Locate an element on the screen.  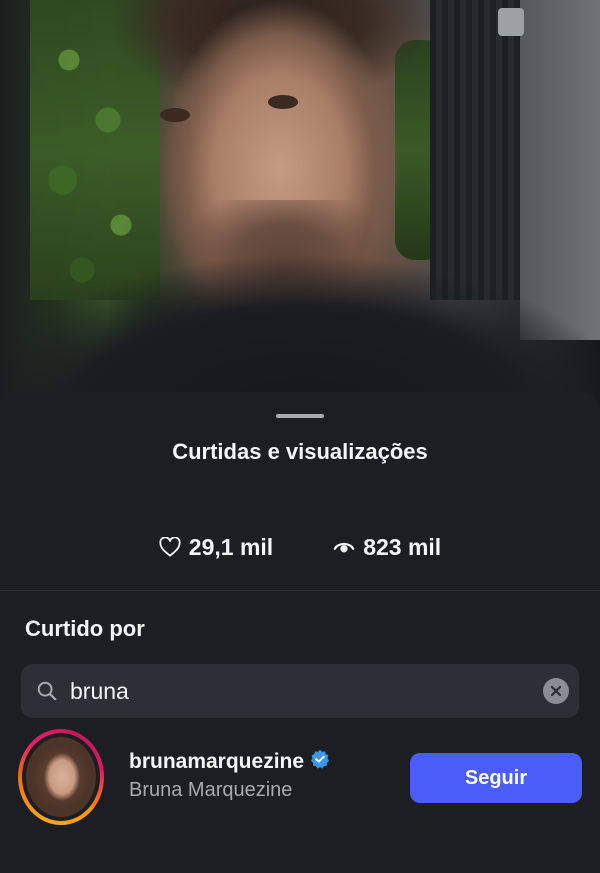
likes-count: 29,1 mil is located at coordinates (231, 546).